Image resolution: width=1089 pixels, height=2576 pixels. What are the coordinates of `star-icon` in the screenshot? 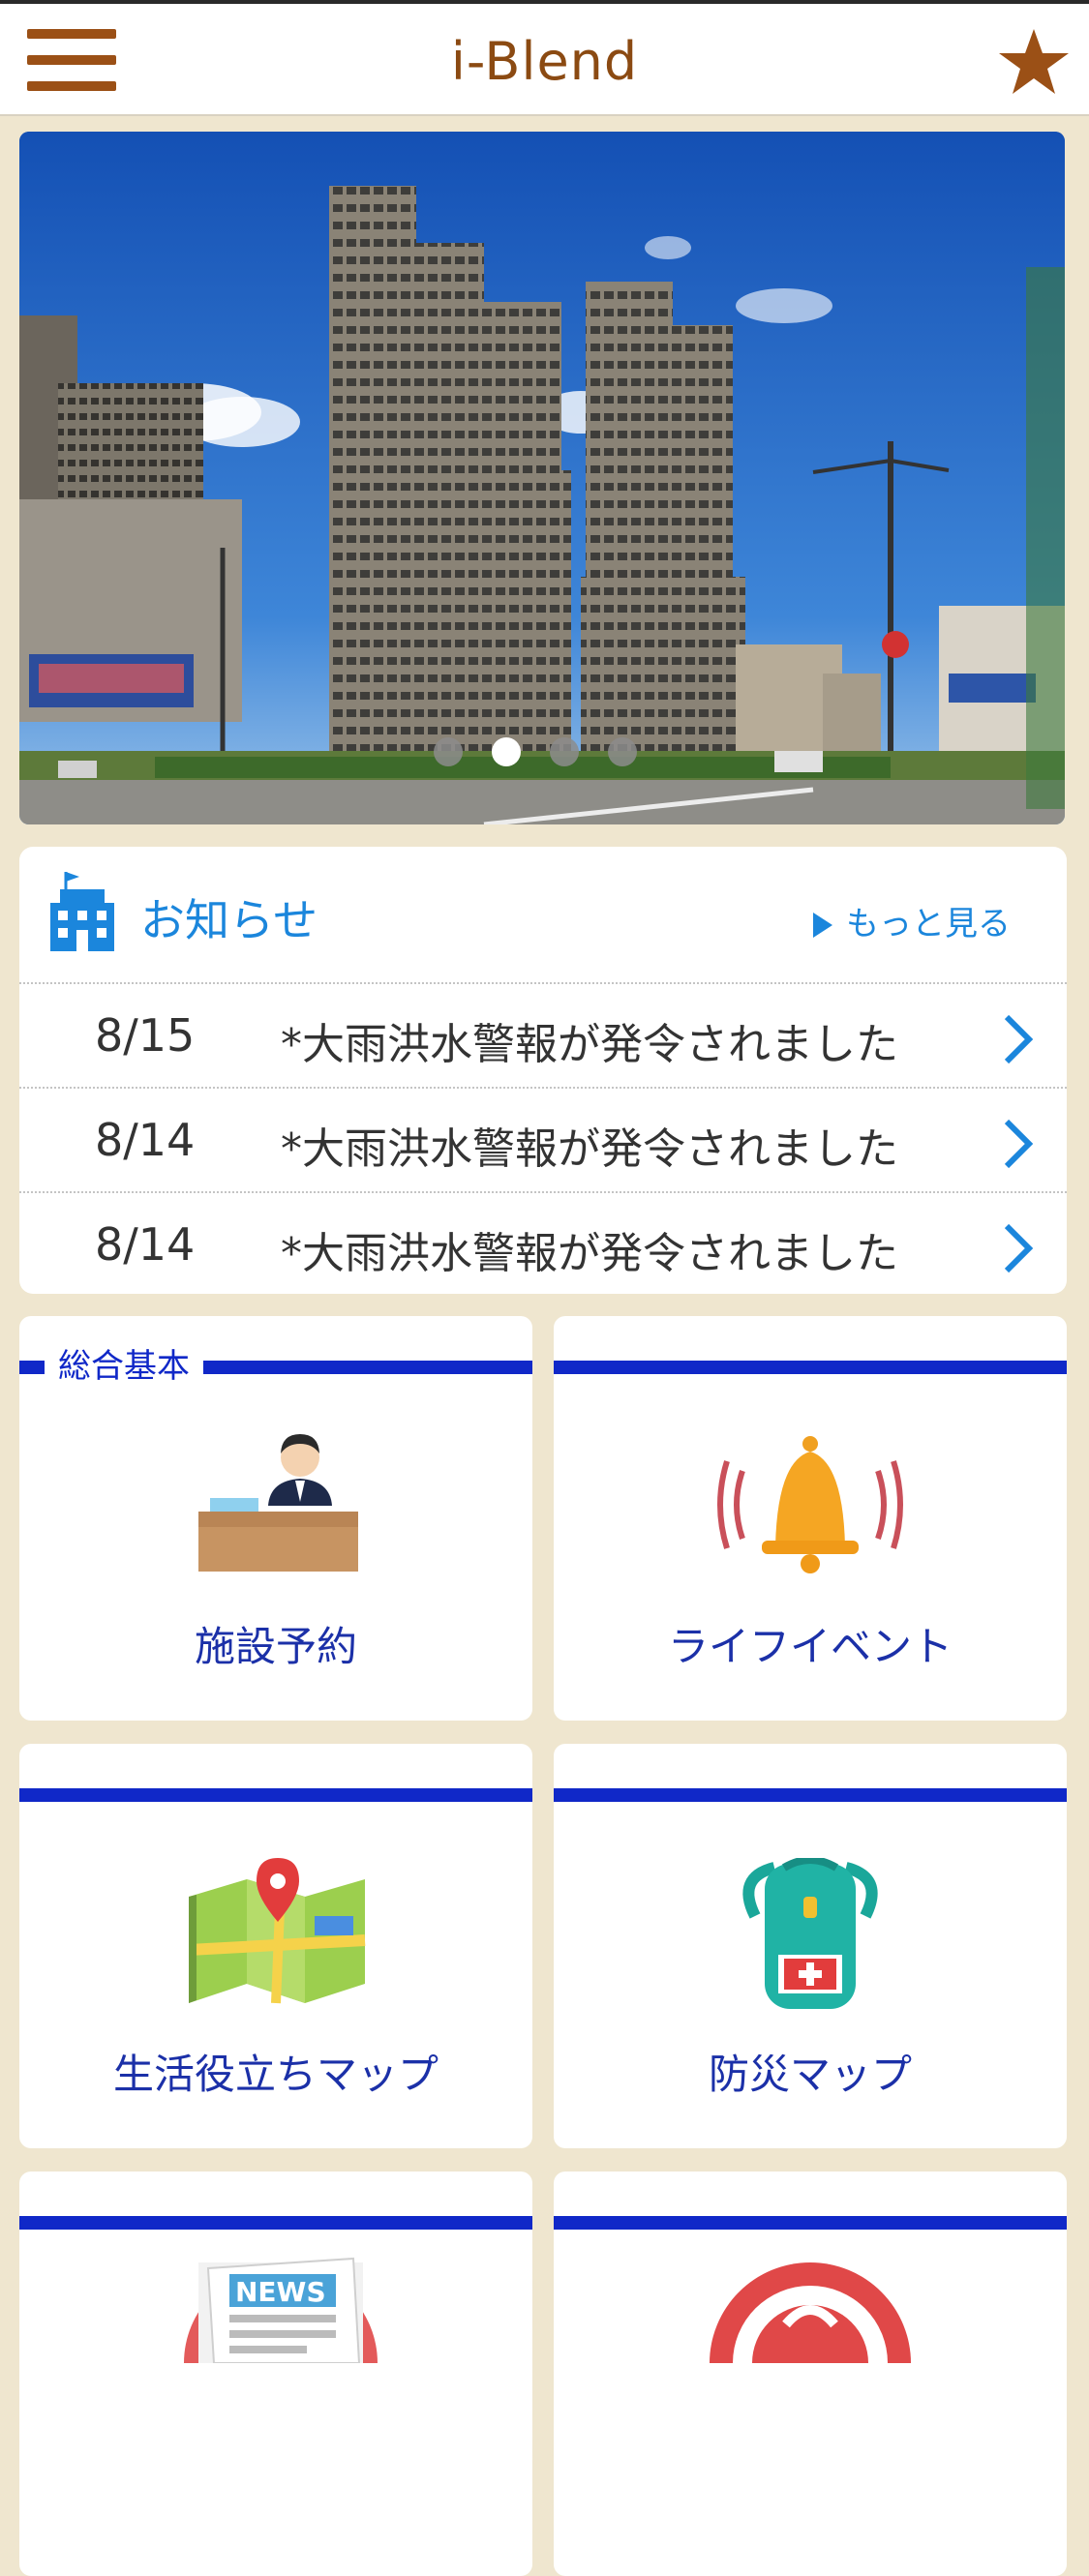 It's located at (1034, 62).